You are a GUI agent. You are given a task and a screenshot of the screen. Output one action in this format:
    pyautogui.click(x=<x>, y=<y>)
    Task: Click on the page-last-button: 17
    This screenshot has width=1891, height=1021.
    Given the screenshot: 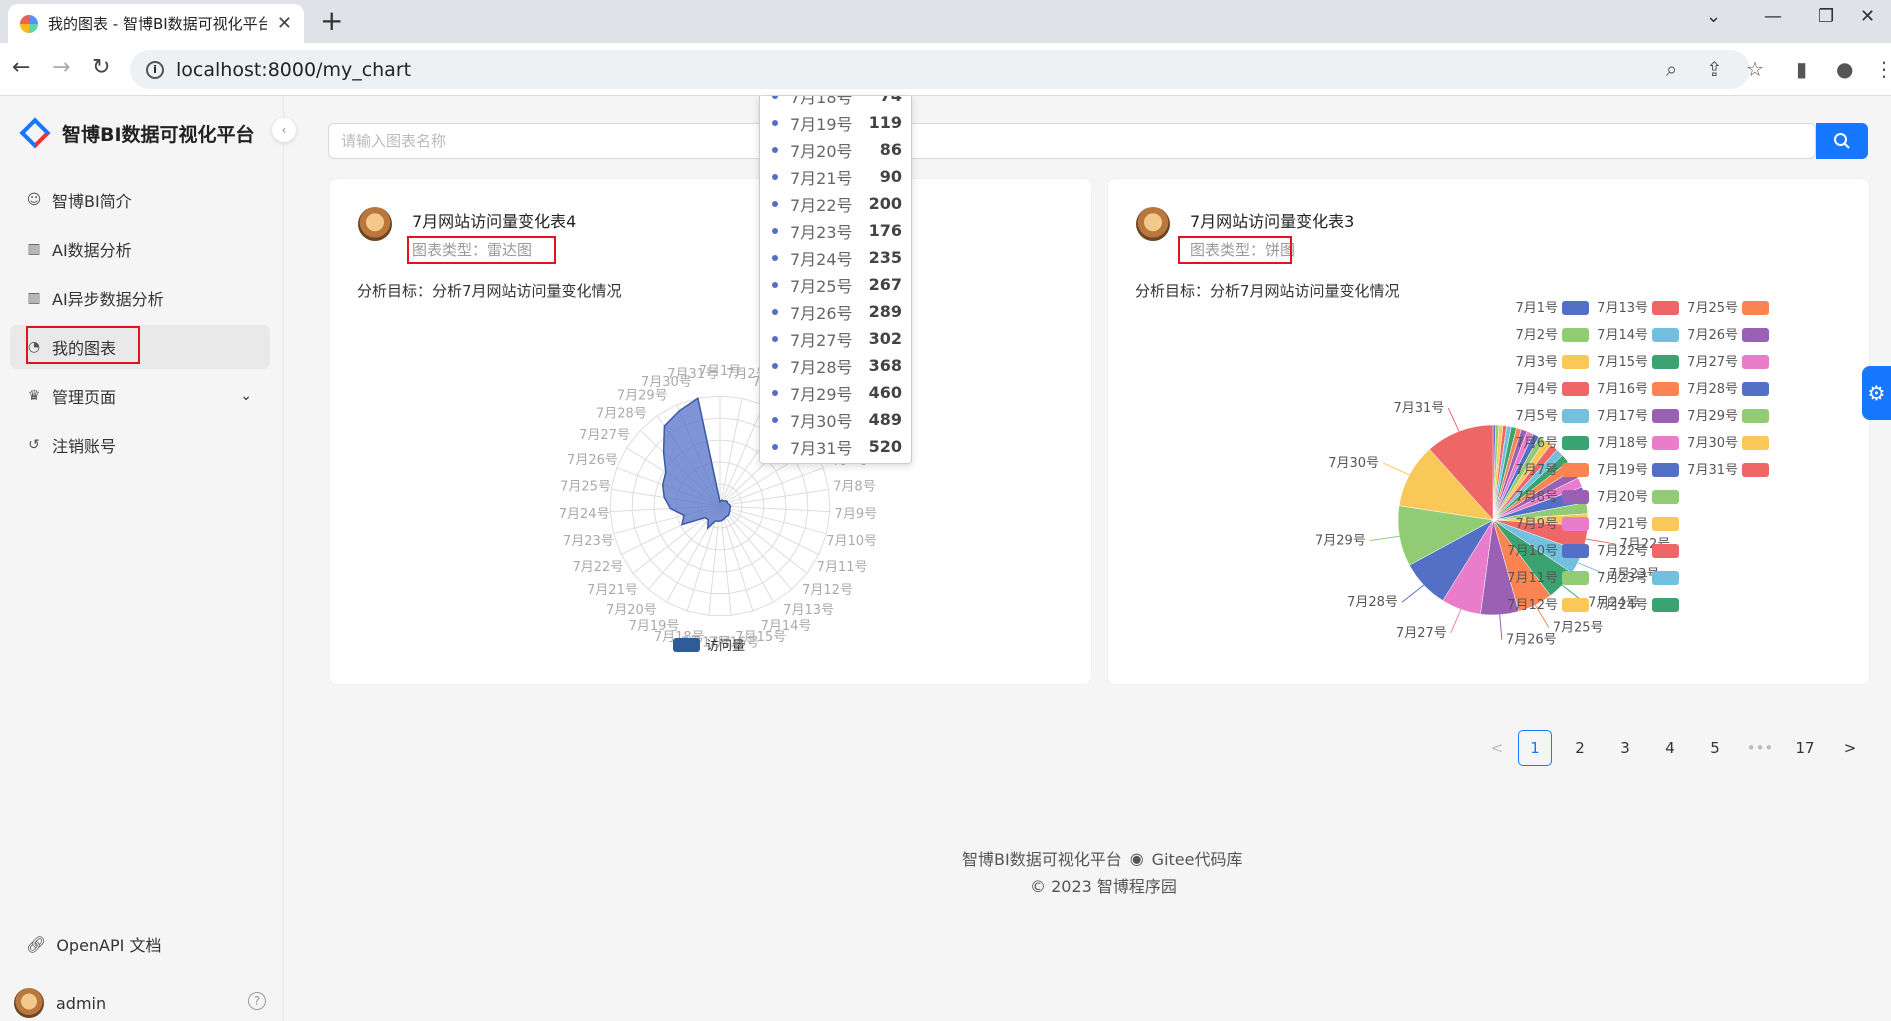 What is the action you would take?
    pyautogui.click(x=1805, y=748)
    